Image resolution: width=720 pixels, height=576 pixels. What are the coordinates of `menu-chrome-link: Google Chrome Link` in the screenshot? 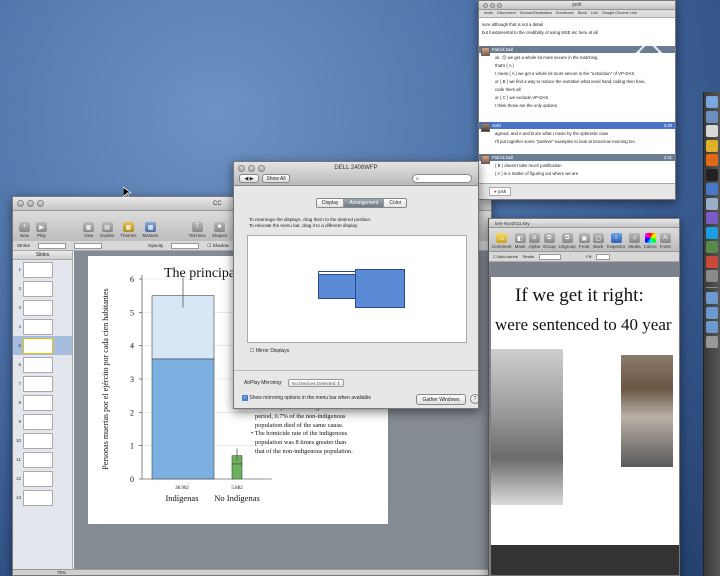 It's located at (619, 13).